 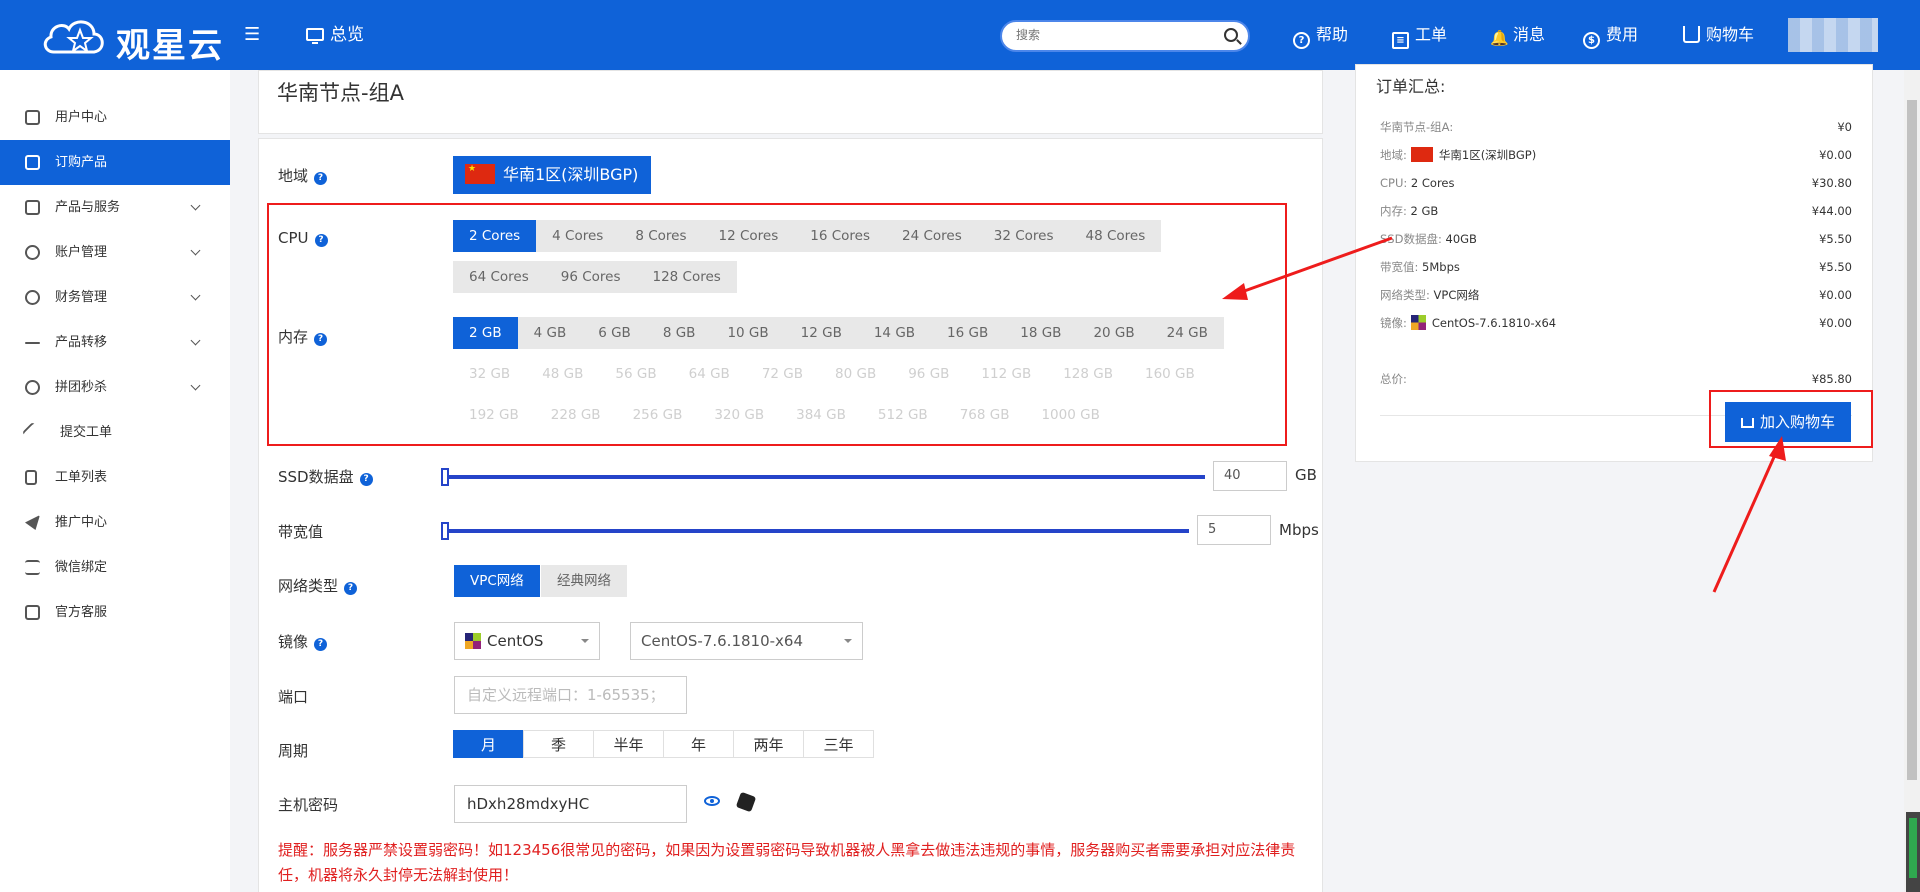 What do you see at coordinates (1622, 34) in the screenshot?
I see `fee-label: 费用` at bounding box center [1622, 34].